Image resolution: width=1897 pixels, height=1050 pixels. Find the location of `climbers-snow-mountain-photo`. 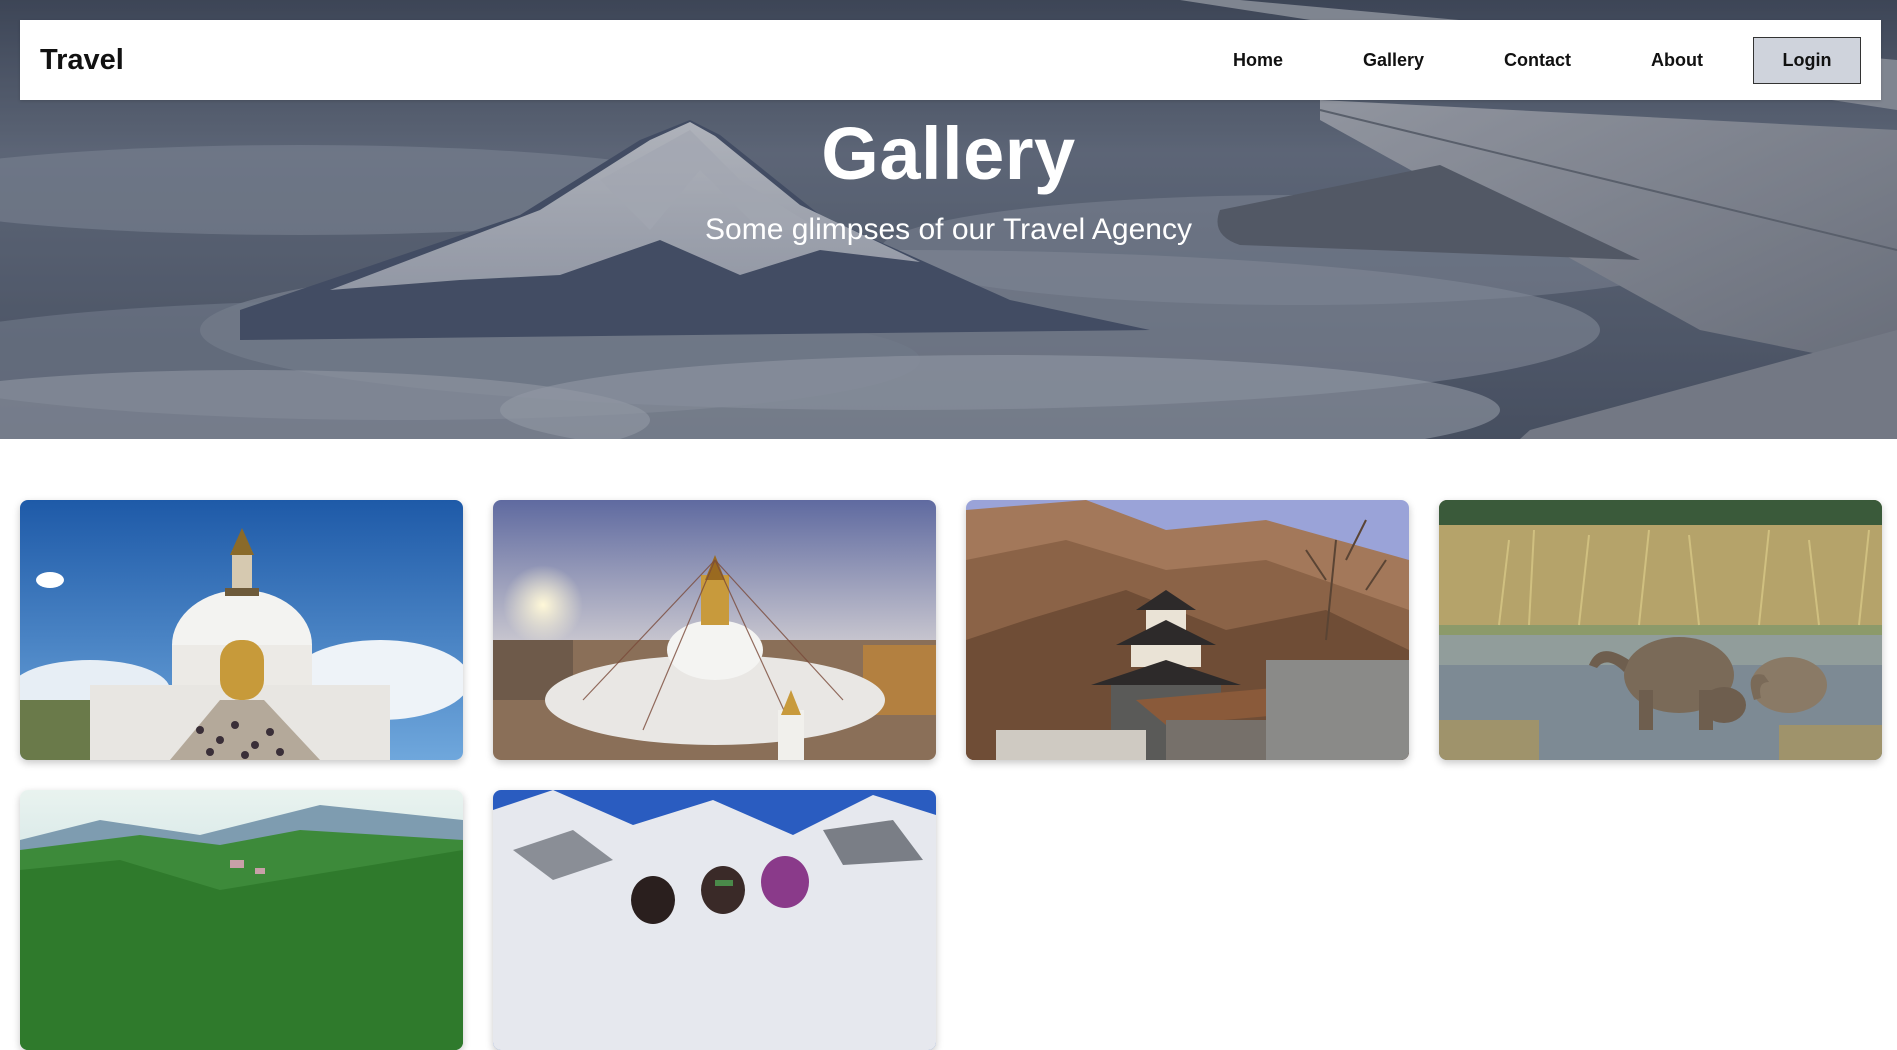

climbers-snow-mountain-photo is located at coordinates (714, 920).